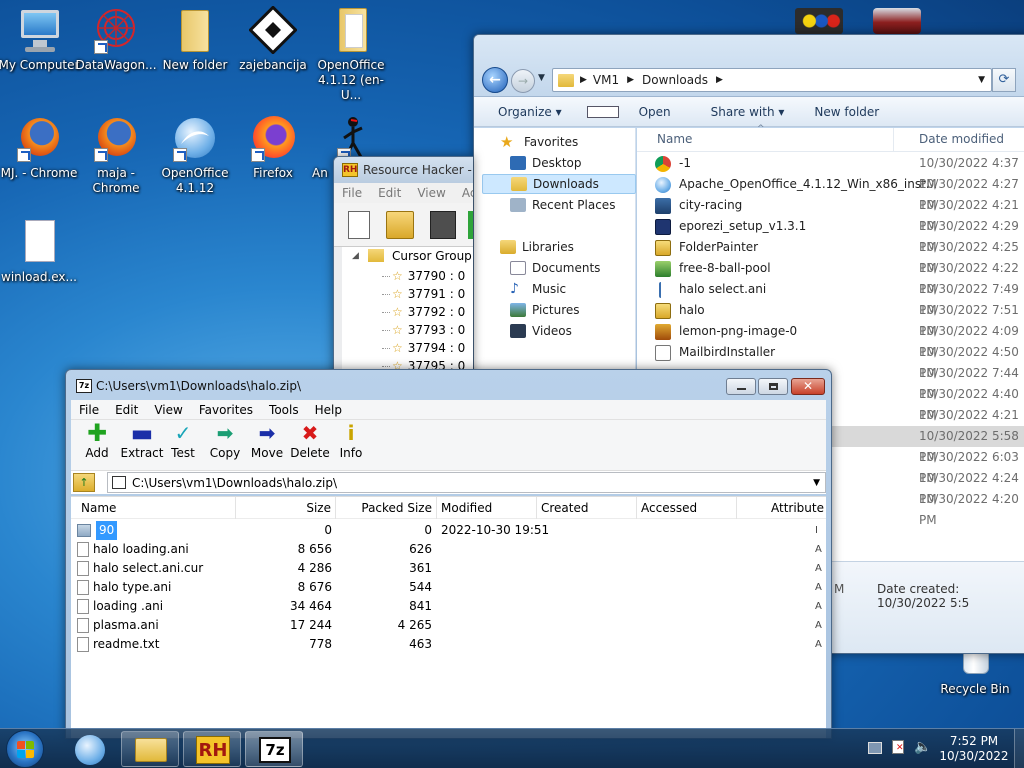  Describe the element at coordinates (495, 80) in the screenshot. I see `back-button: ←` at that location.